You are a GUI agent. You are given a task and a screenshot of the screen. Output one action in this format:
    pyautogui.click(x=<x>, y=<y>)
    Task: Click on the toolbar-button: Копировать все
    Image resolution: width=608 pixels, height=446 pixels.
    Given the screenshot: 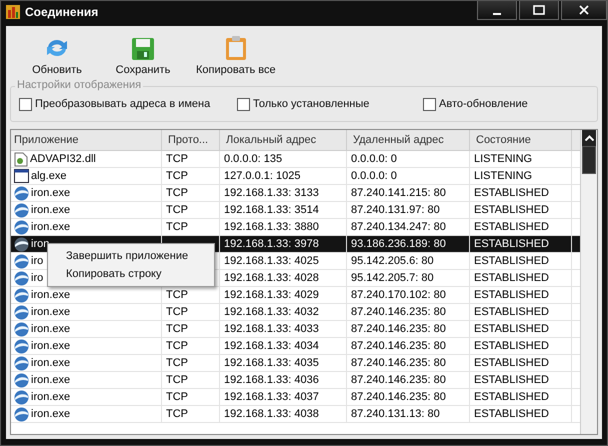 What is the action you would take?
    pyautogui.click(x=236, y=53)
    